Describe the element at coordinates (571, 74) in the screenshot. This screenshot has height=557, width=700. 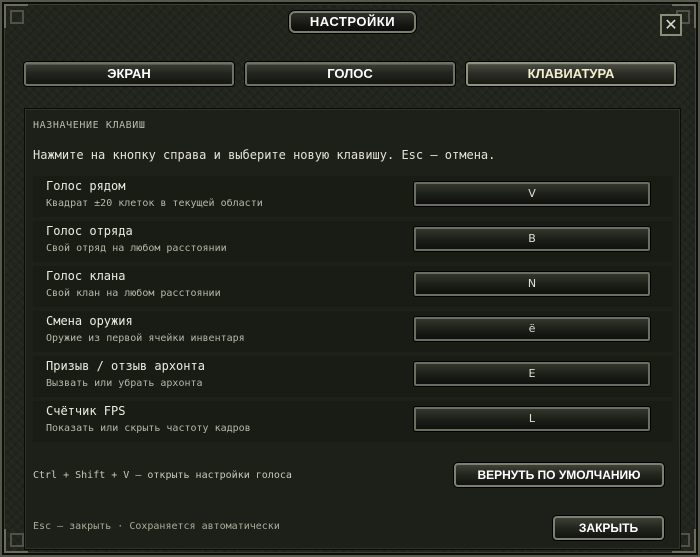
I see `tab-keyboard: КЛАВИАТУРА` at that location.